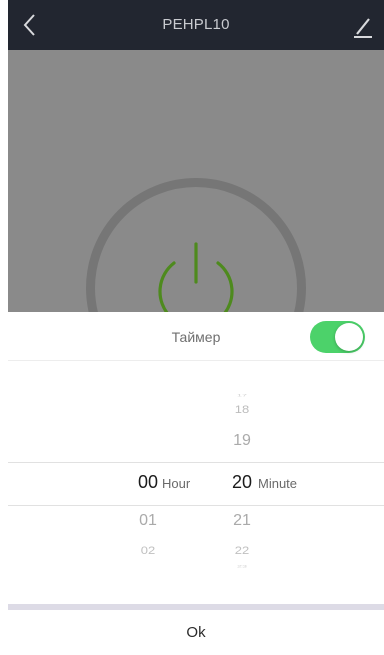 The image size is (384, 655). I want to click on timer-toggle, so click(337, 337).